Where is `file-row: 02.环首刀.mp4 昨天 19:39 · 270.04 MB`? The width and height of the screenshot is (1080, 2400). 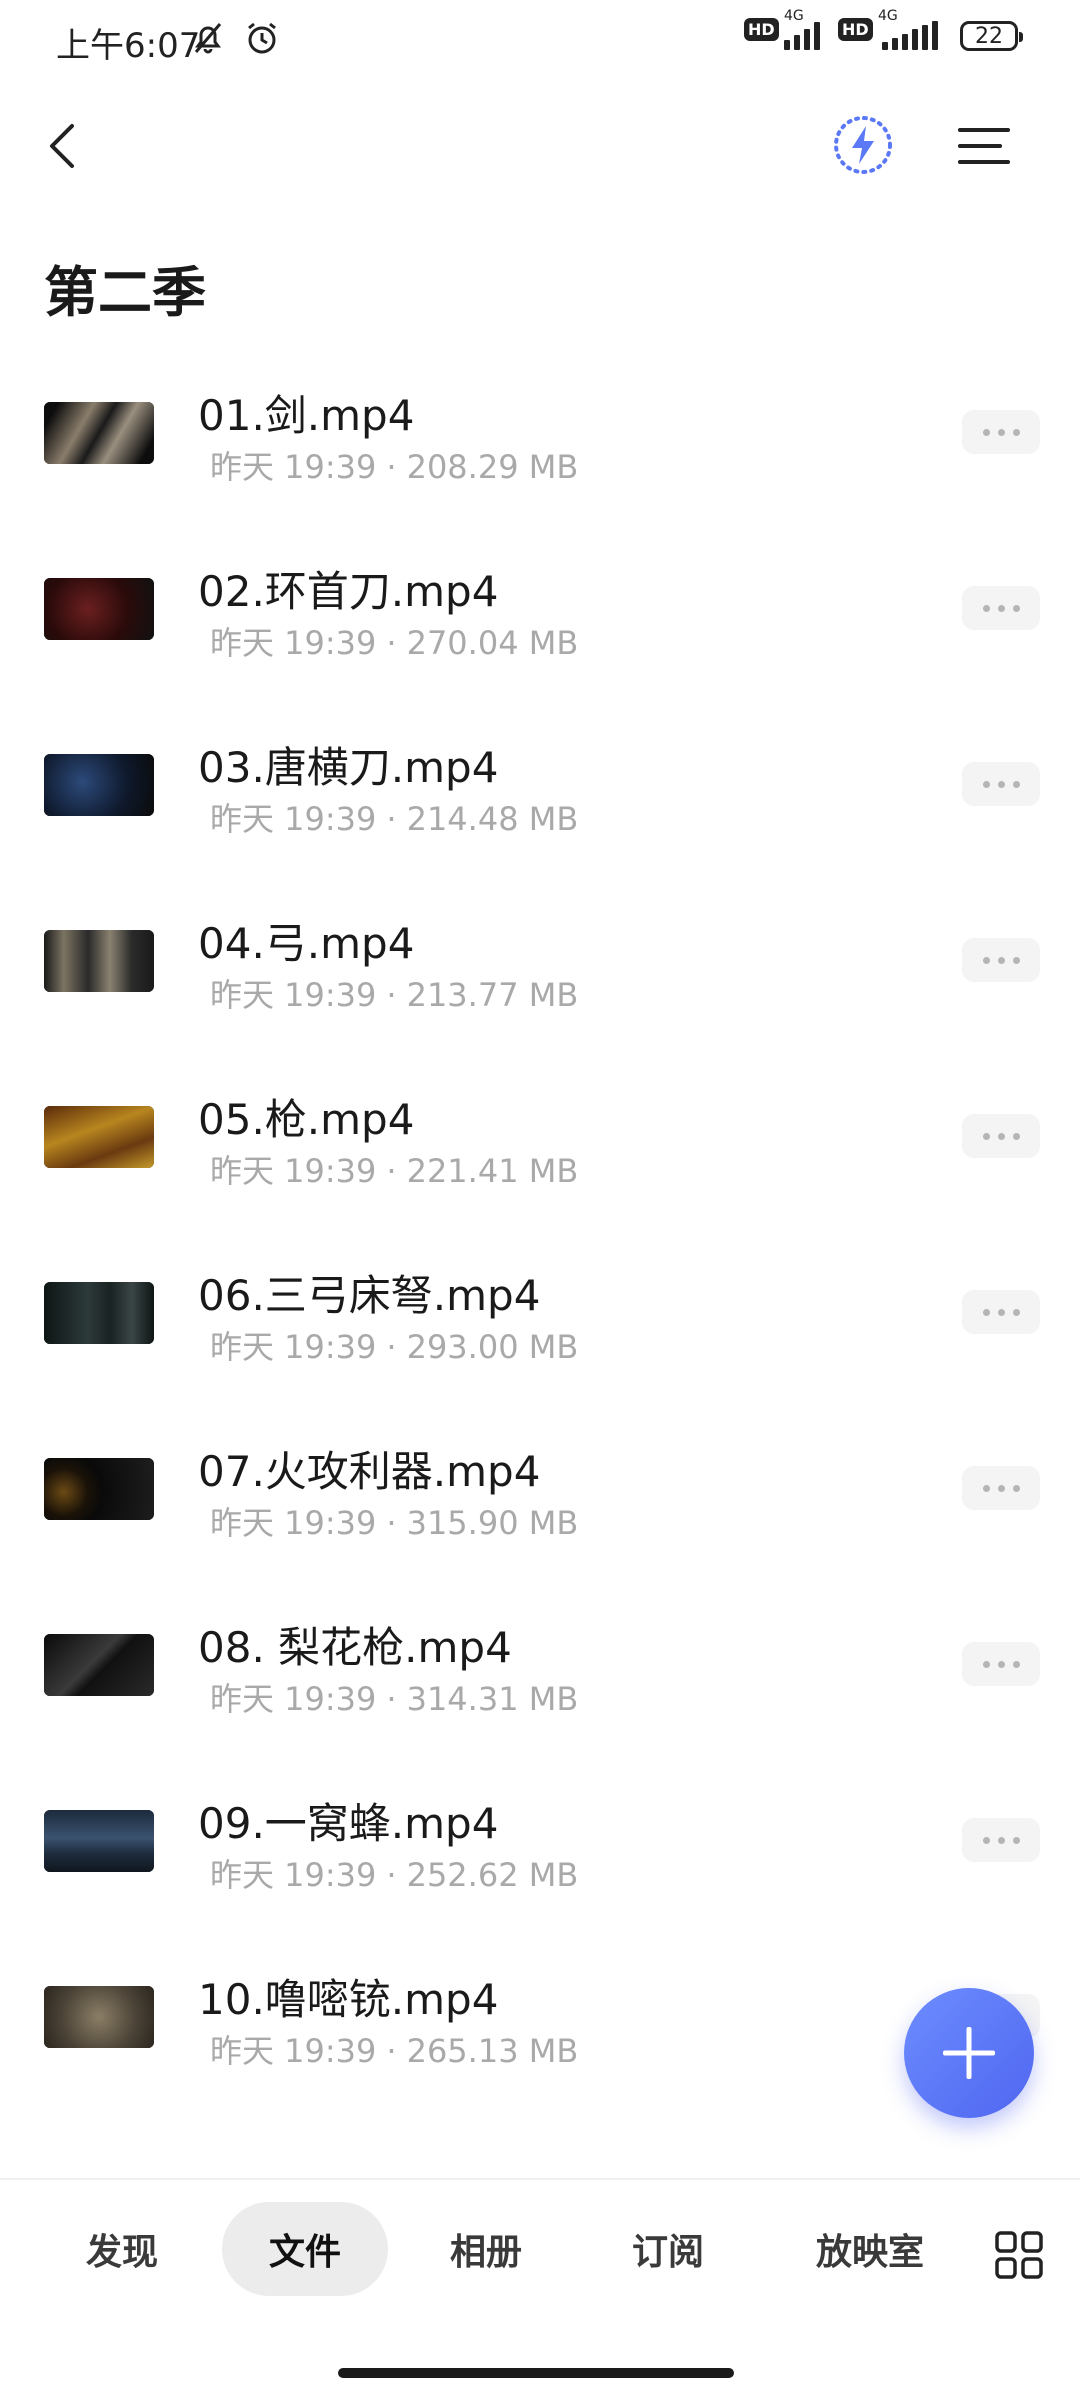
file-row: 02.环首刀.mp4 昨天 19:39 · 270.04 MB is located at coordinates (540, 624).